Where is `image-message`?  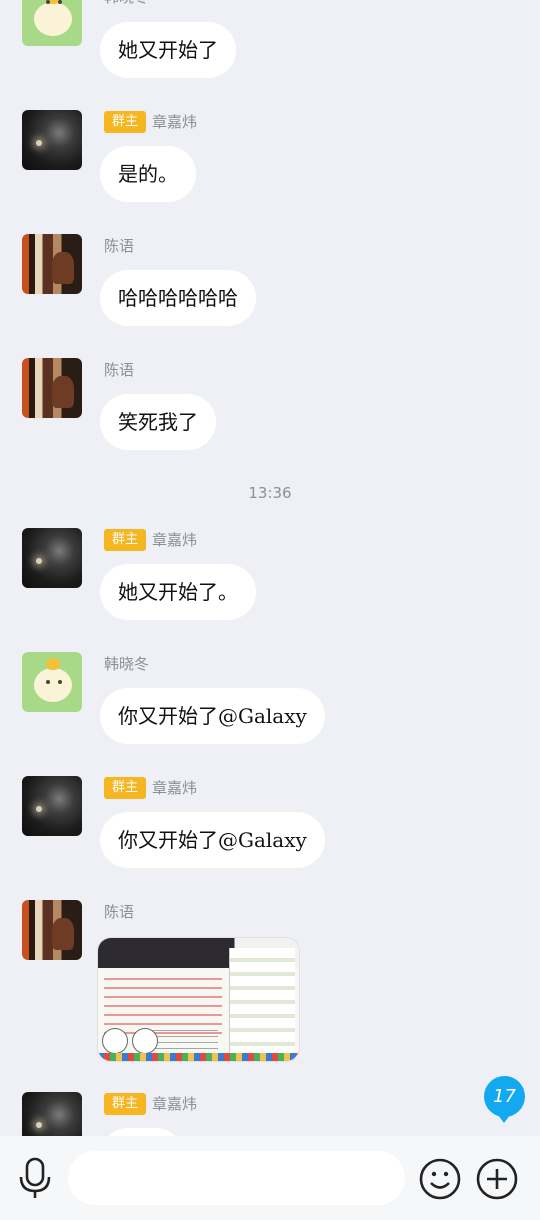 image-message is located at coordinates (198, 999).